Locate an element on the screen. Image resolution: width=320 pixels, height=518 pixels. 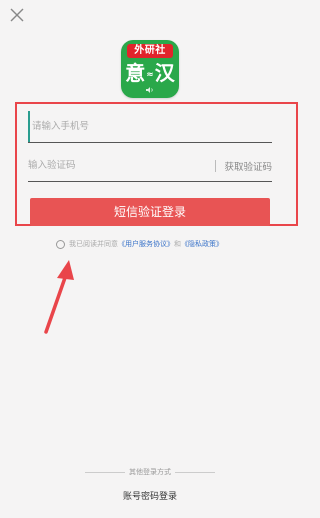
divider-line-left is located at coordinates (105, 472).